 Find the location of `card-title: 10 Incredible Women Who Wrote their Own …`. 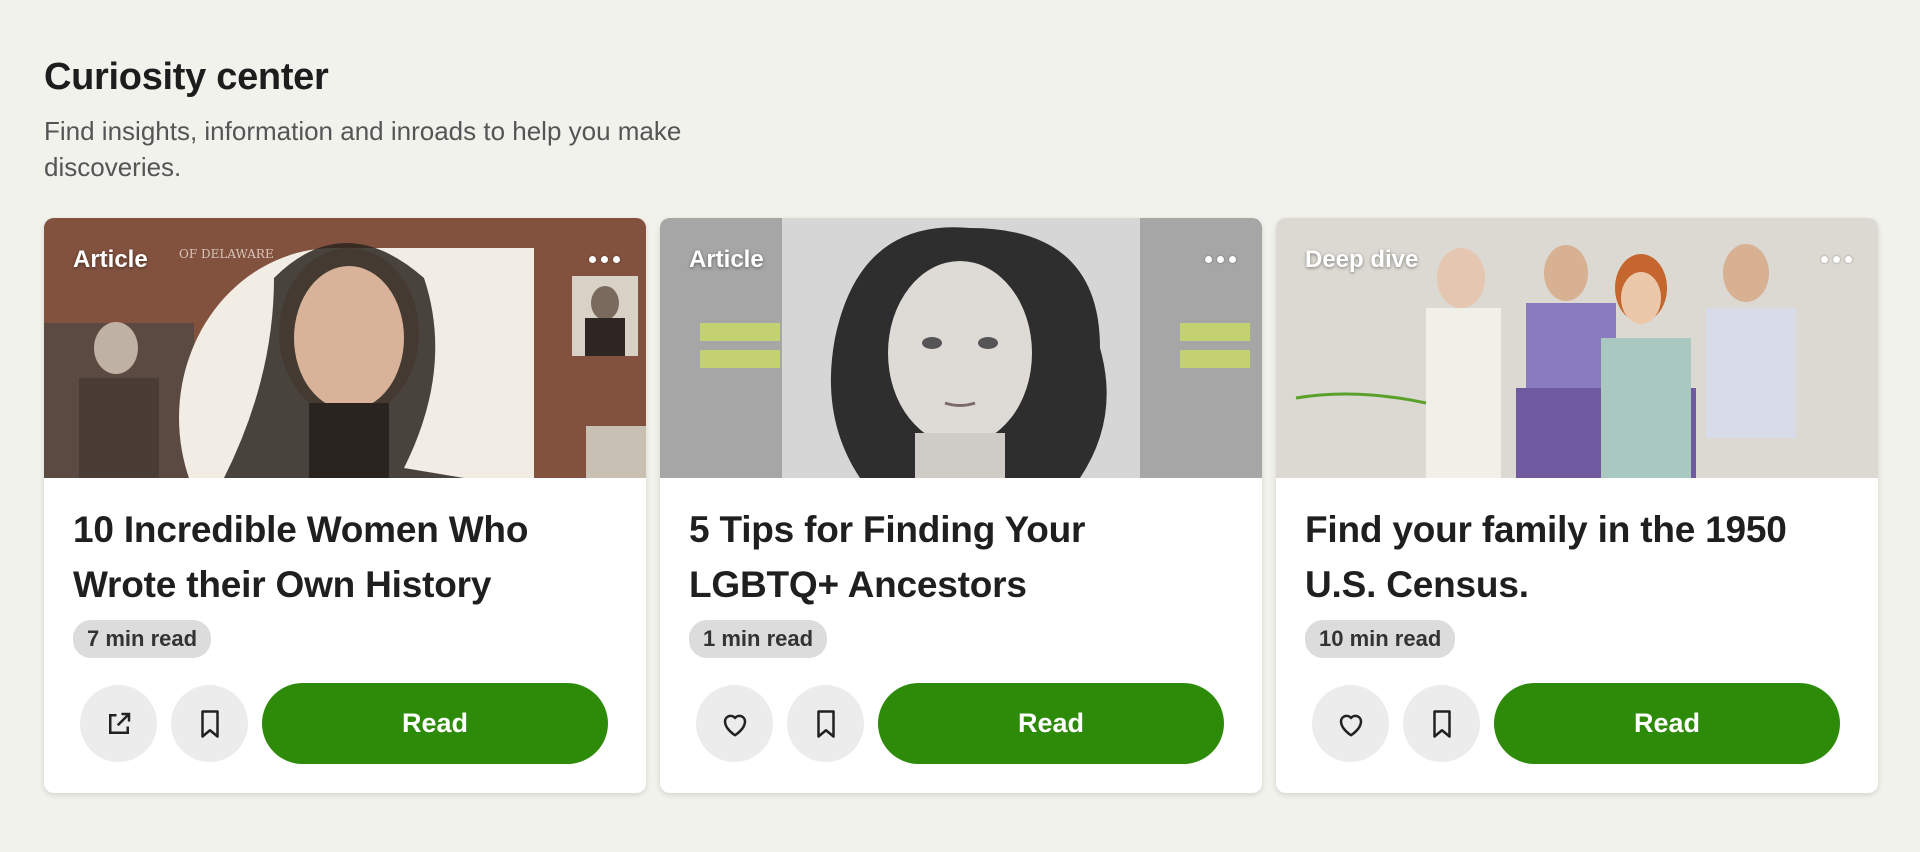

card-title: 10 Incredible Women Who Wrote their Own … is located at coordinates (345, 557).